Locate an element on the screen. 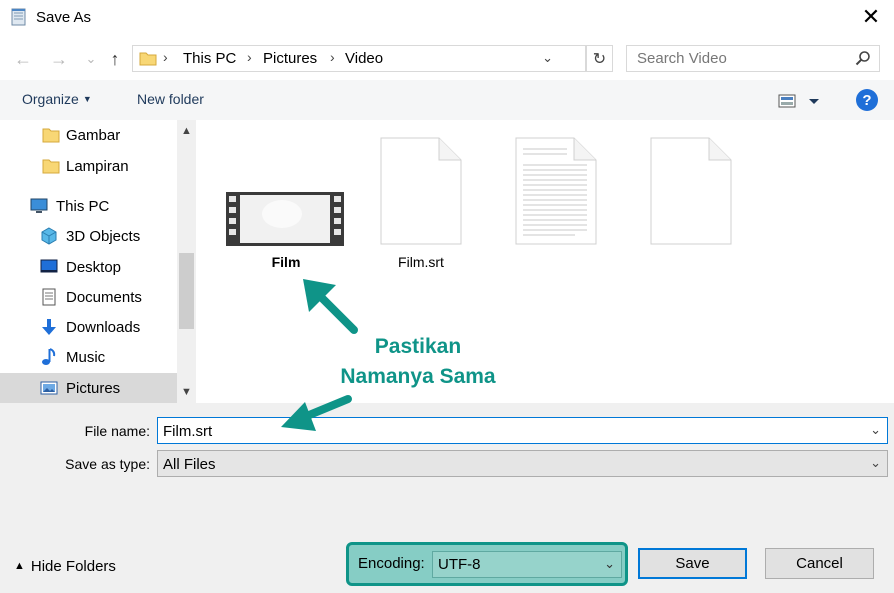  save-button: Save is located at coordinates (692, 563).